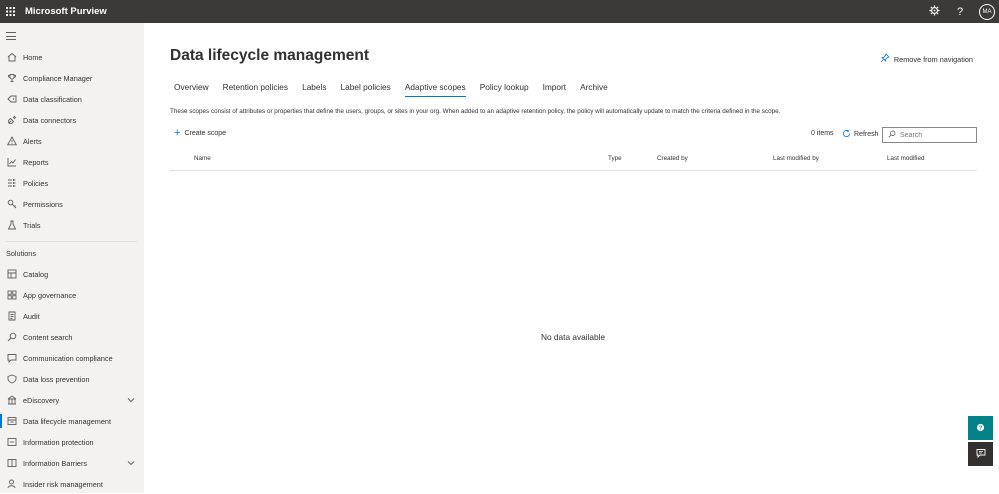 The width and height of the screenshot is (999, 494). What do you see at coordinates (72, 204) in the screenshot?
I see `sidebar-item-permissions: Permissions` at bounding box center [72, 204].